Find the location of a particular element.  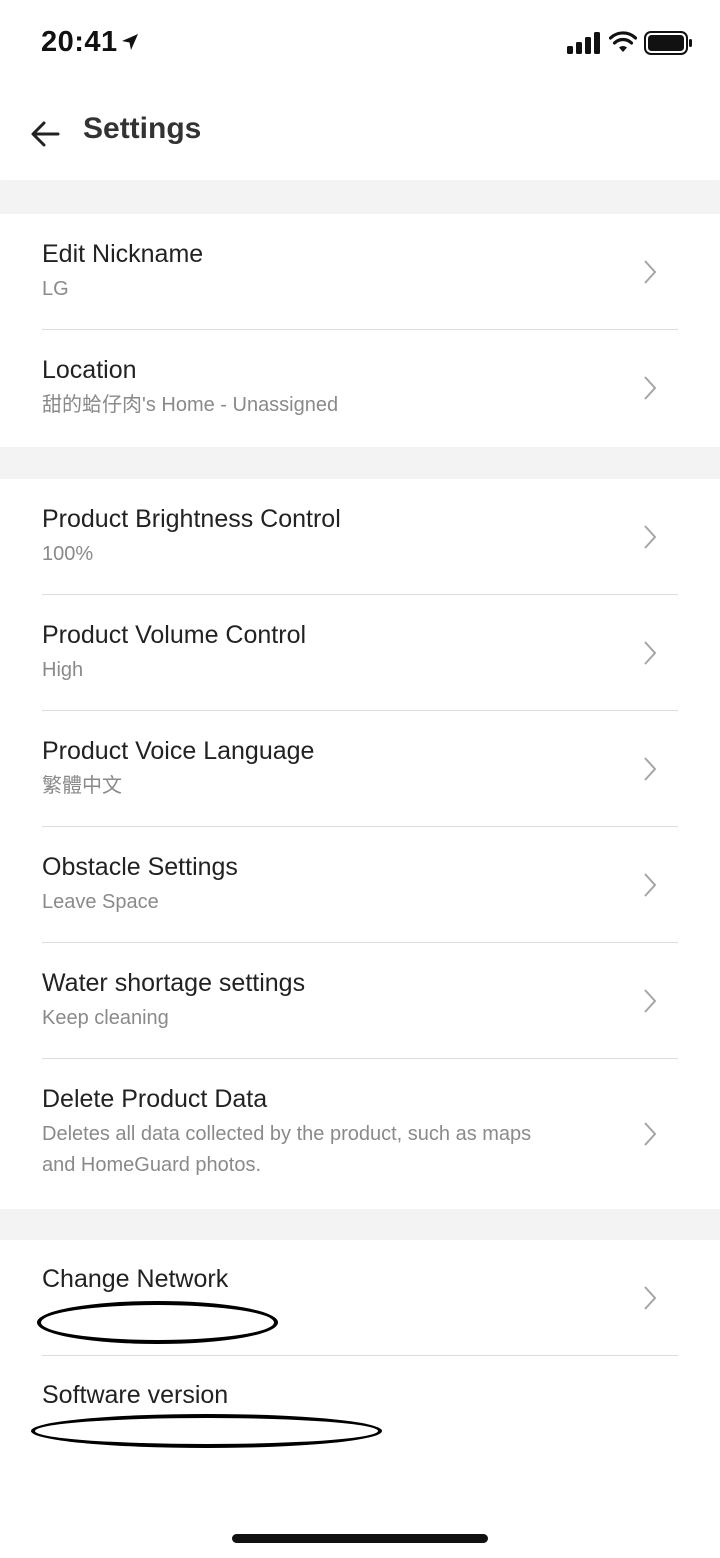

row-subtitle-line2: and HomeGuard photos. is located at coordinates (152, 1165).